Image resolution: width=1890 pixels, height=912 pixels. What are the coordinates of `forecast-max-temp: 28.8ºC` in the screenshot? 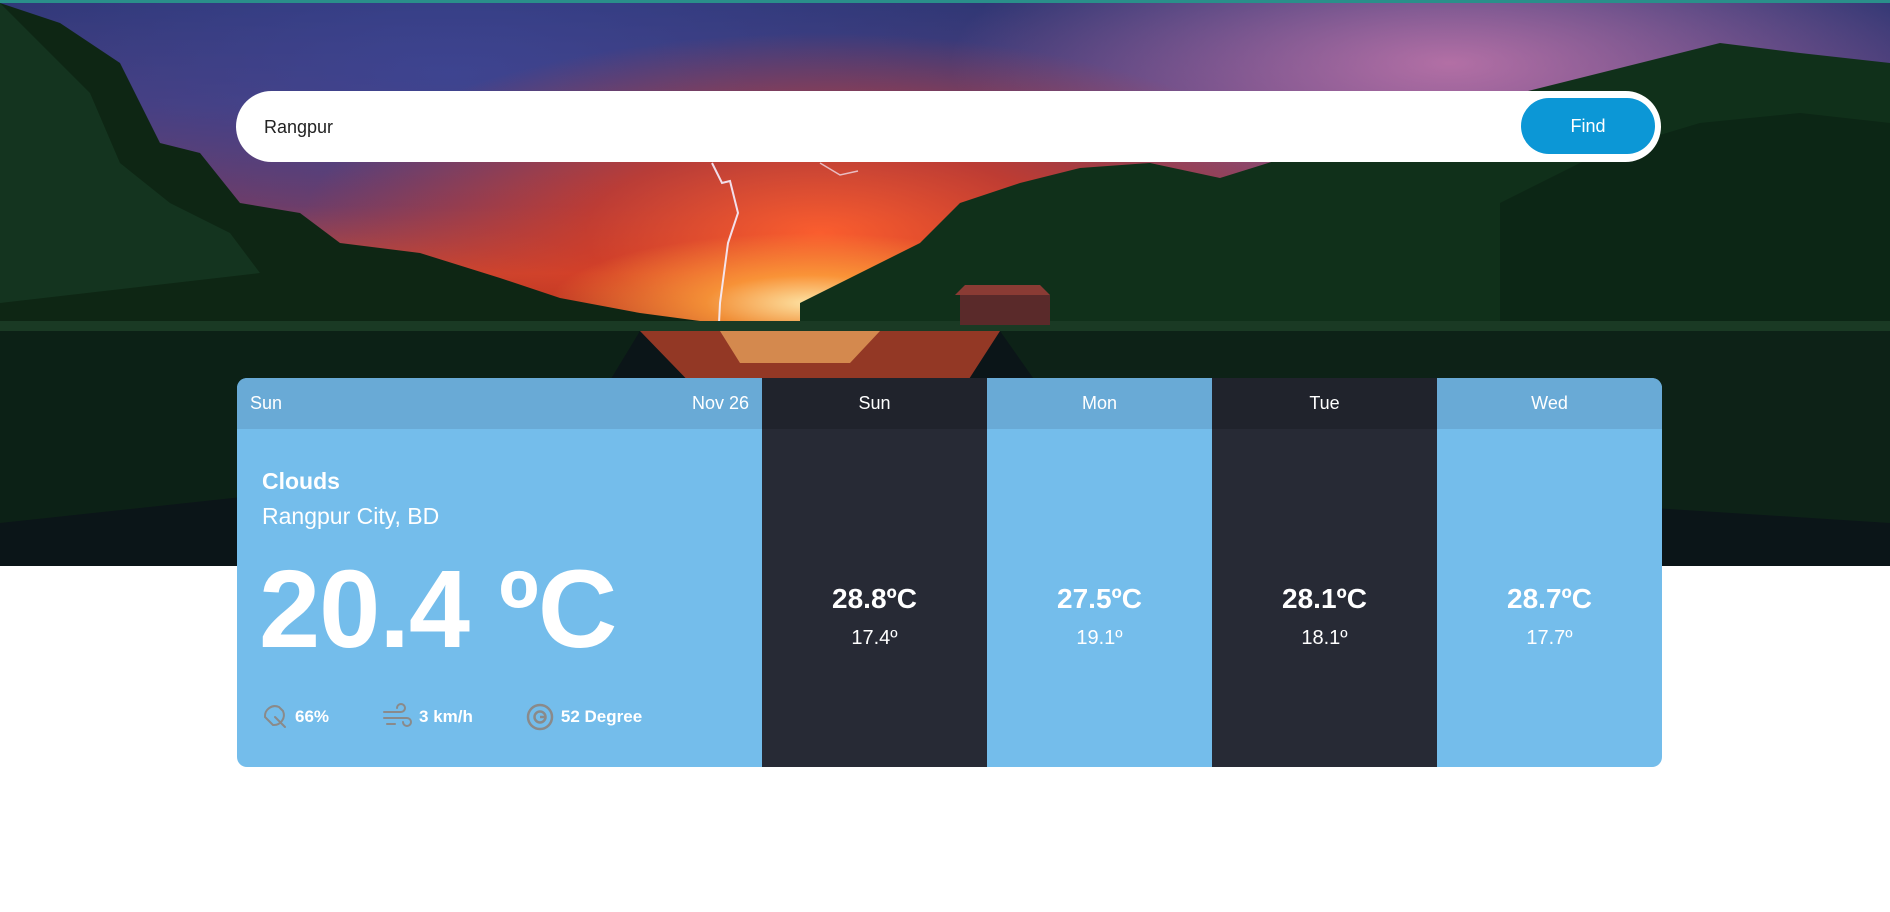 It's located at (874, 598).